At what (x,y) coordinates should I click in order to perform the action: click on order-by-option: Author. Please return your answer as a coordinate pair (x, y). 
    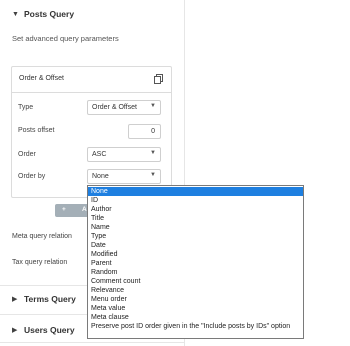
    Looking at the image, I should click on (195, 209).